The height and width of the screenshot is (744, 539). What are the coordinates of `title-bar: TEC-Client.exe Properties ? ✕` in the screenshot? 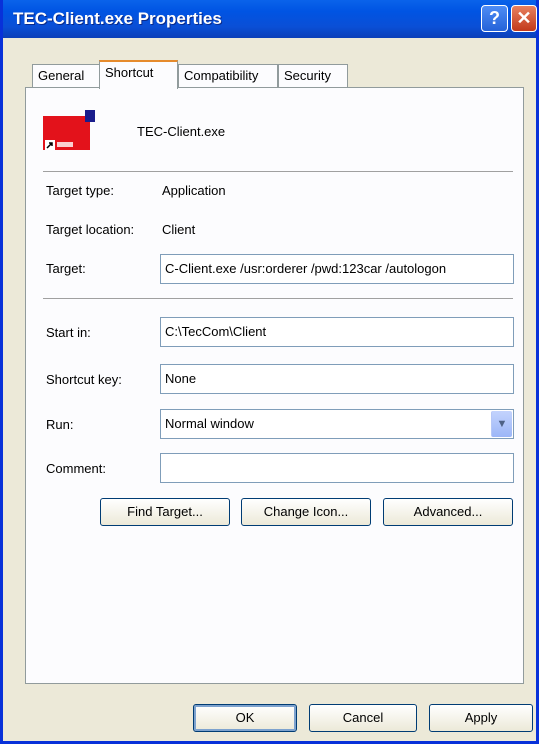 It's located at (270, 19).